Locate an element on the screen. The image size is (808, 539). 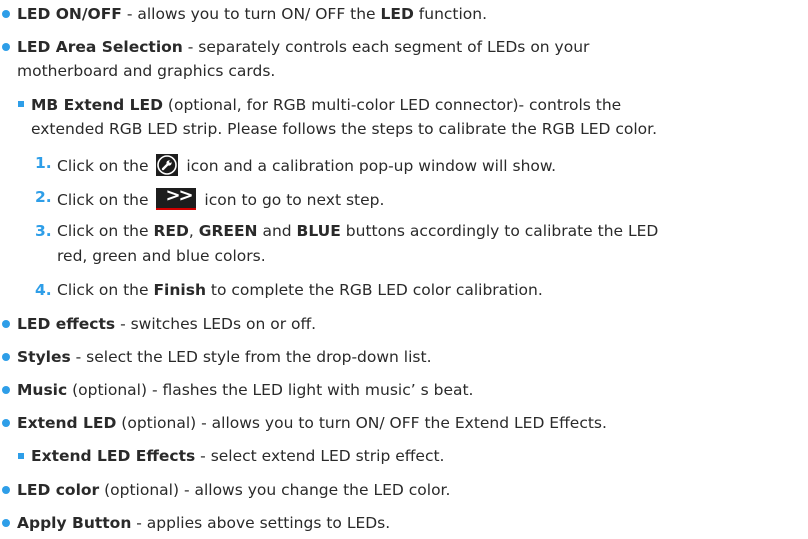
item-area-selection-cont: motherboard and graphics cards. is located at coordinates (146, 71).